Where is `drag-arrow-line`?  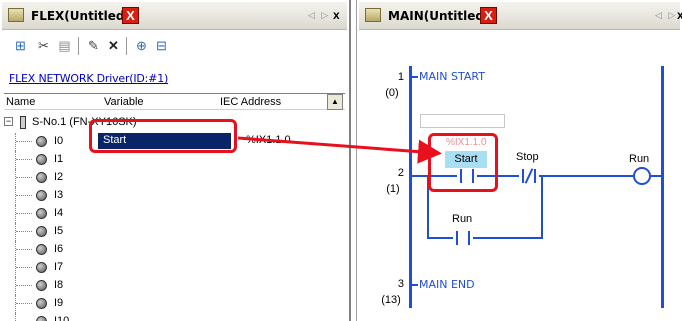 drag-arrow-line is located at coordinates (339, 150).